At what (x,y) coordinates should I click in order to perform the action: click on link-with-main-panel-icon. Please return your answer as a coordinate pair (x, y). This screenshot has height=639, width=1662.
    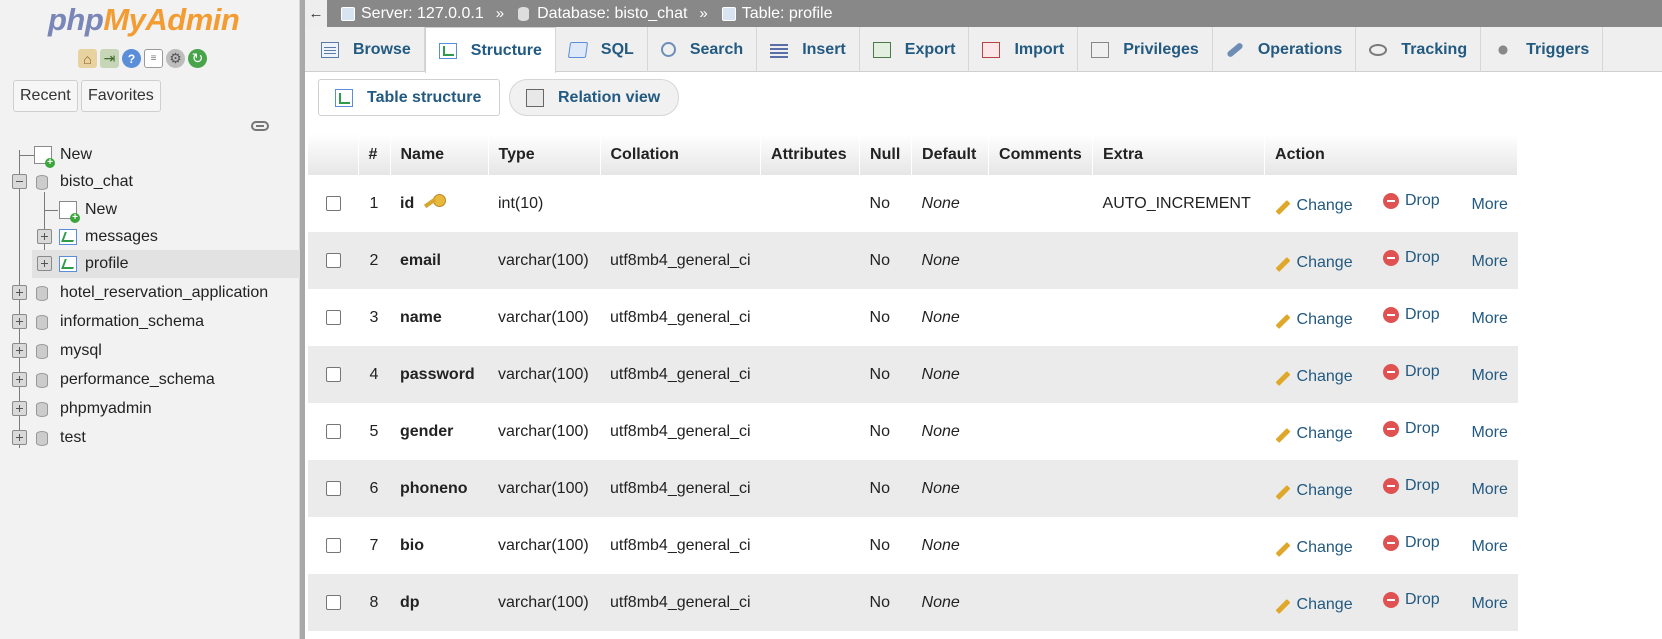
    Looking at the image, I should click on (260, 126).